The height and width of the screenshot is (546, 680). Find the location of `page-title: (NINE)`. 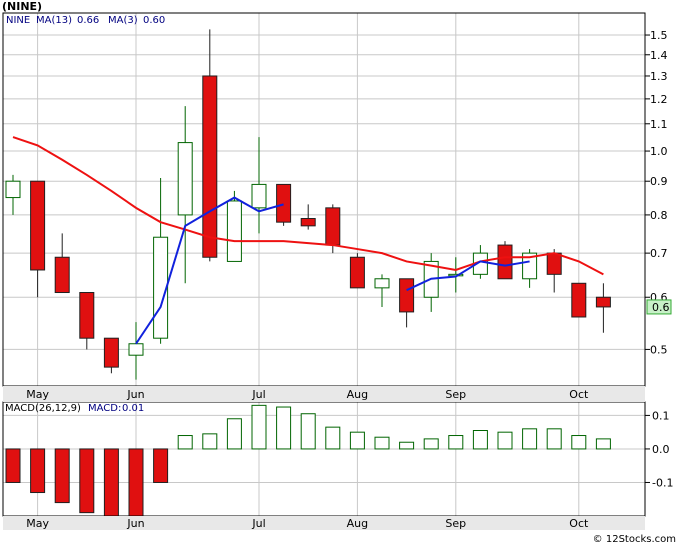

page-title: (NINE) is located at coordinates (22, 6).